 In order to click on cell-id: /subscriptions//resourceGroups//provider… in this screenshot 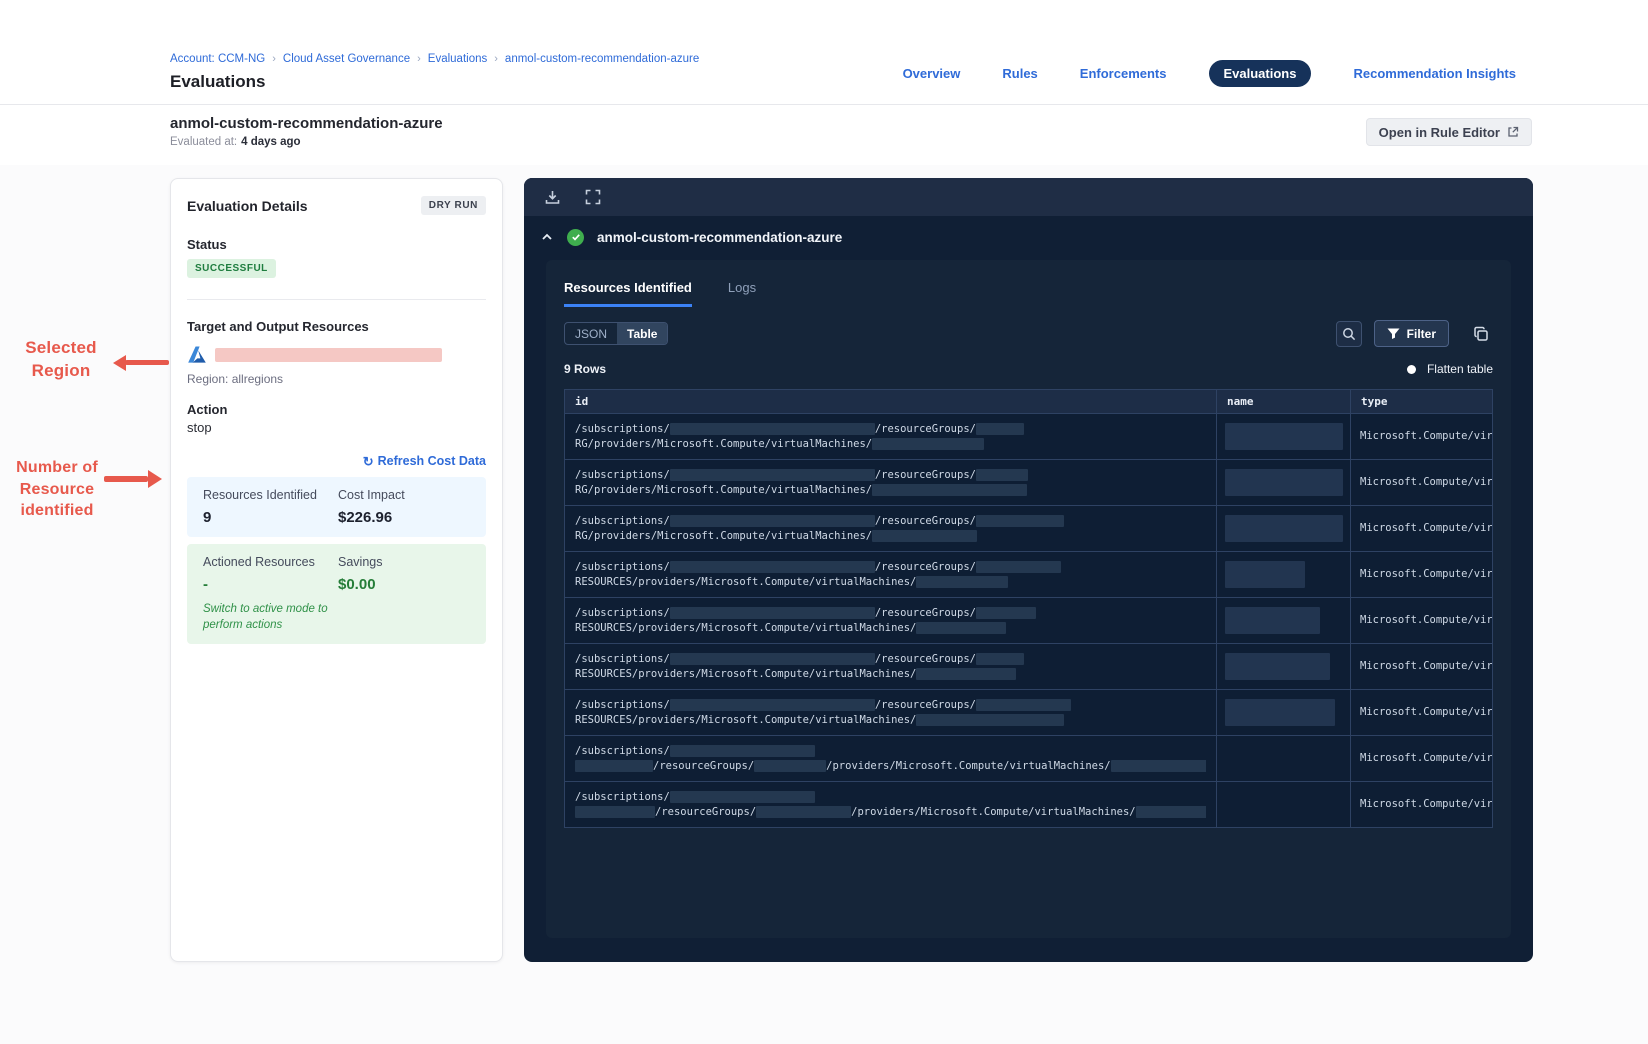, I will do `click(891, 804)`.